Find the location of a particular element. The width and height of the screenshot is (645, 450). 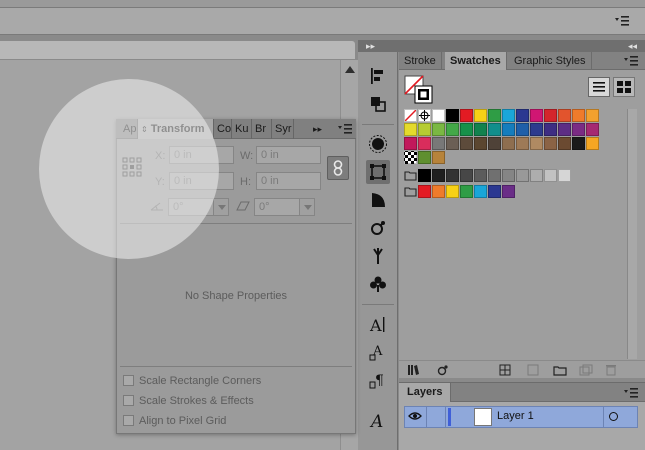

swatch-libraries-icon is located at coordinates (416, 372).